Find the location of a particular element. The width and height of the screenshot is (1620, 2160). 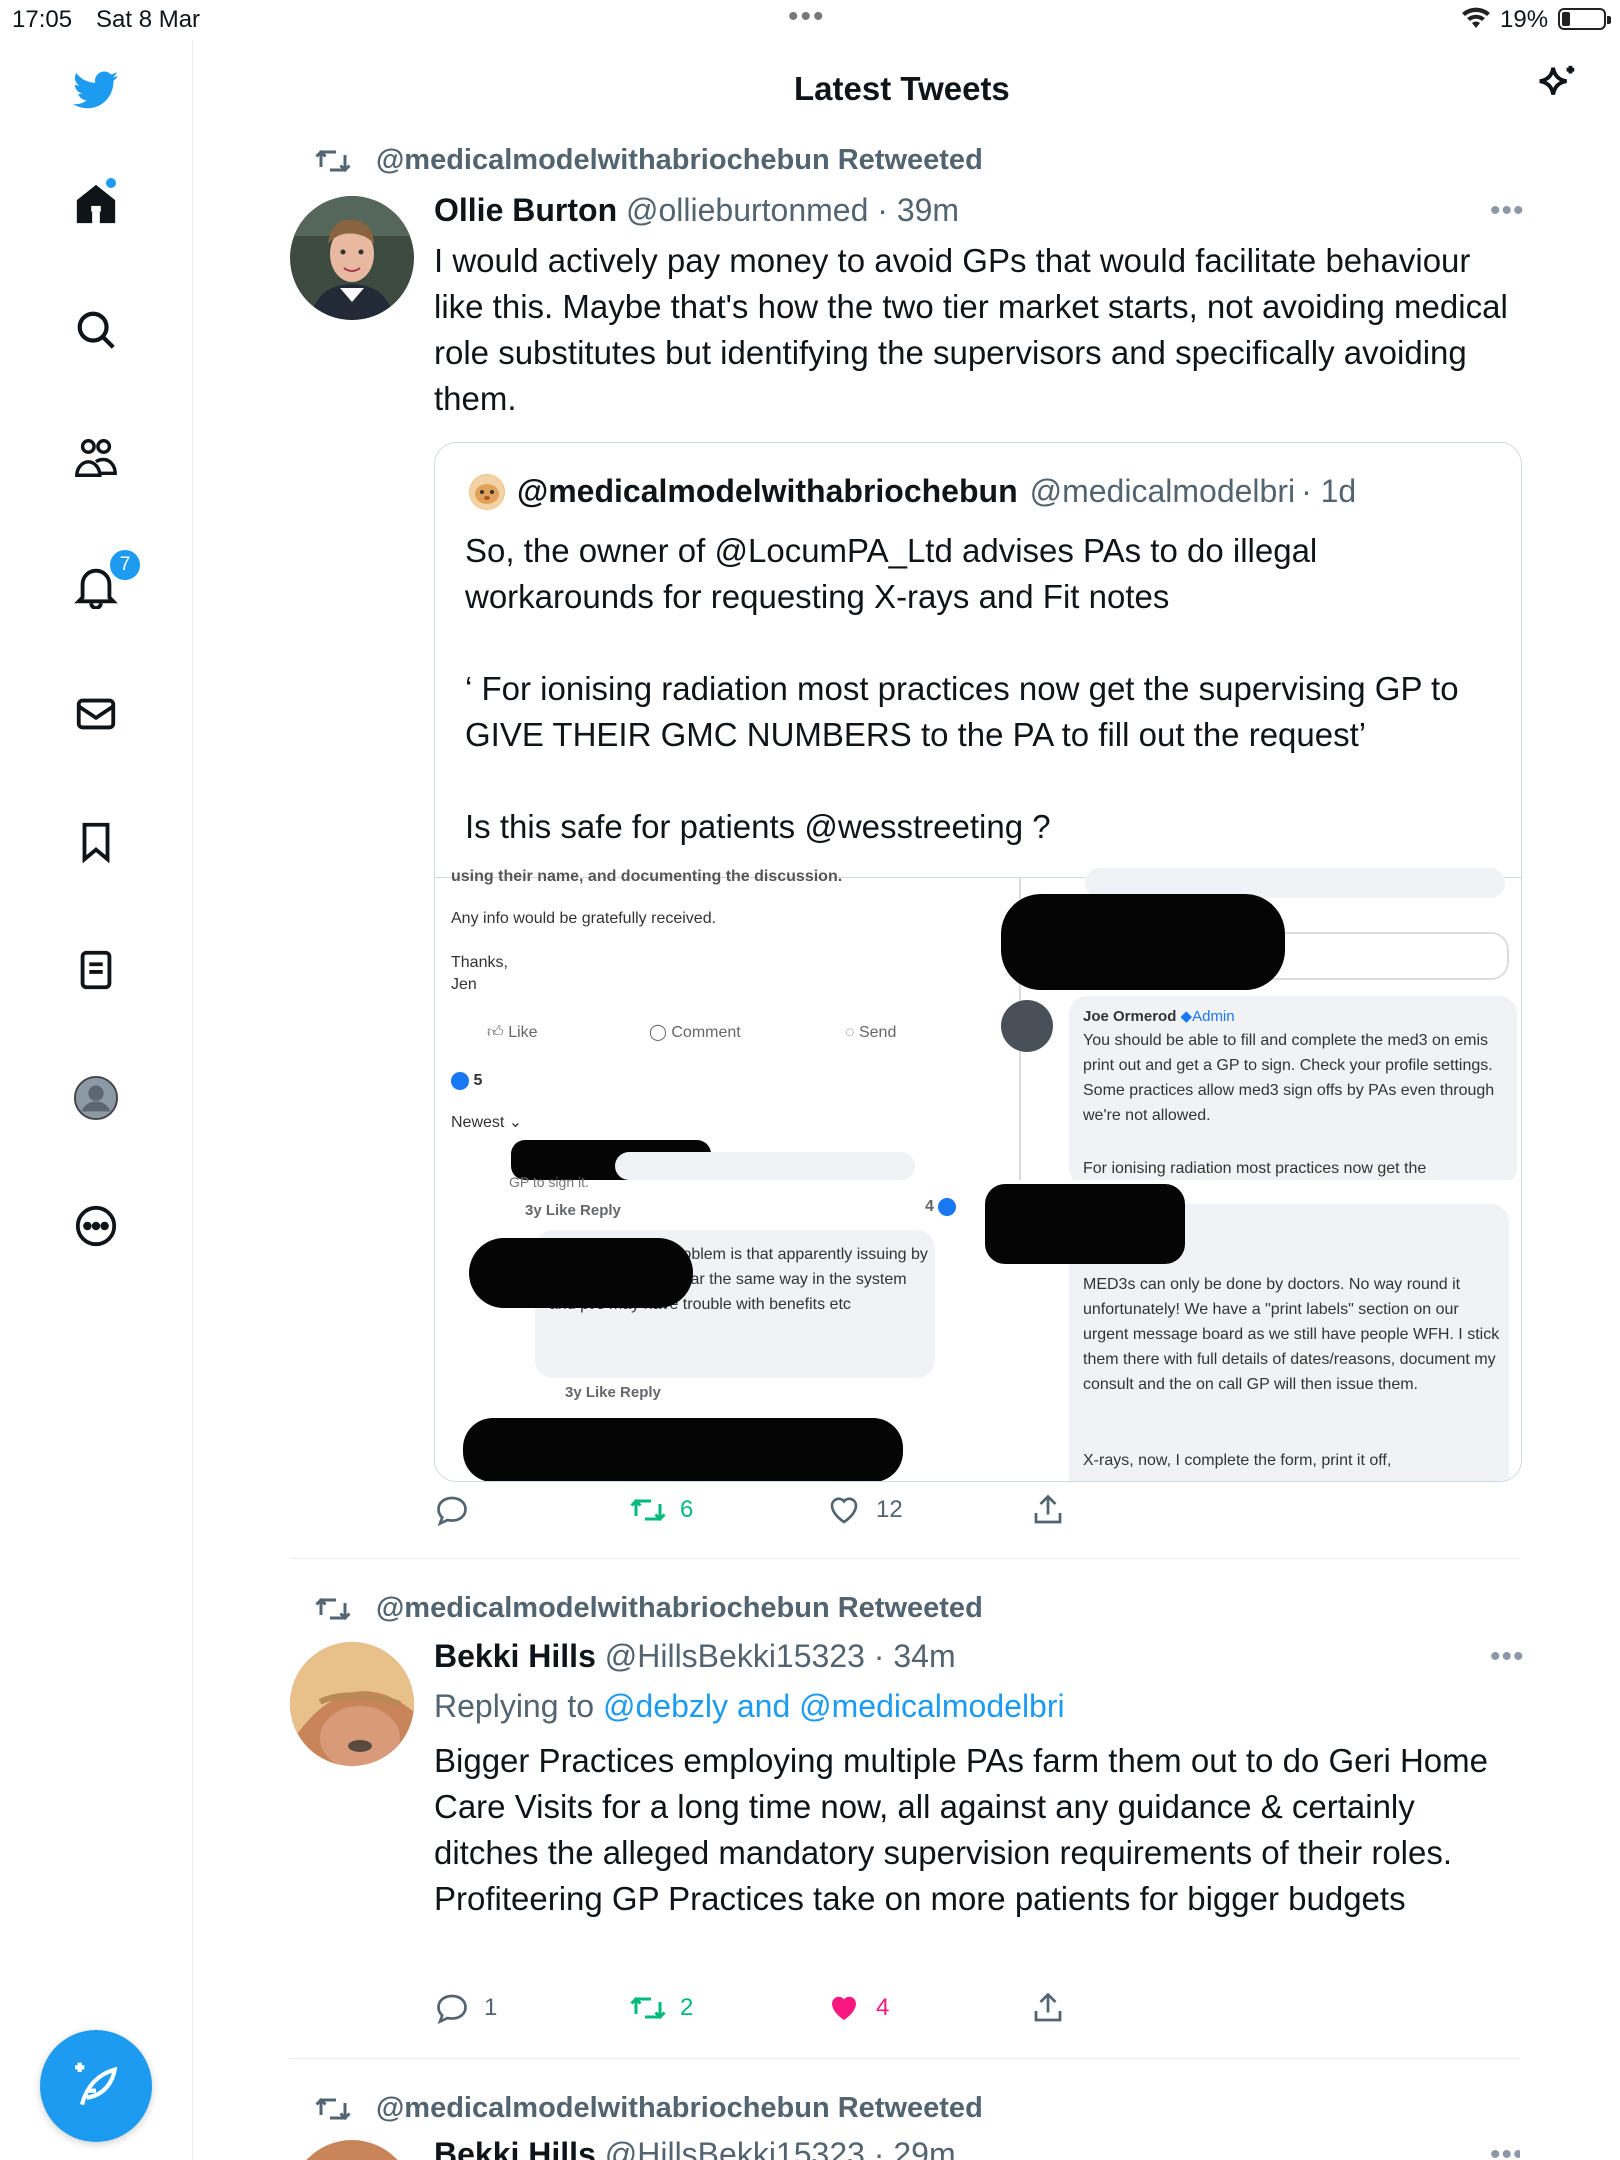

retweet-button: 6 is located at coordinates (661, 1510).